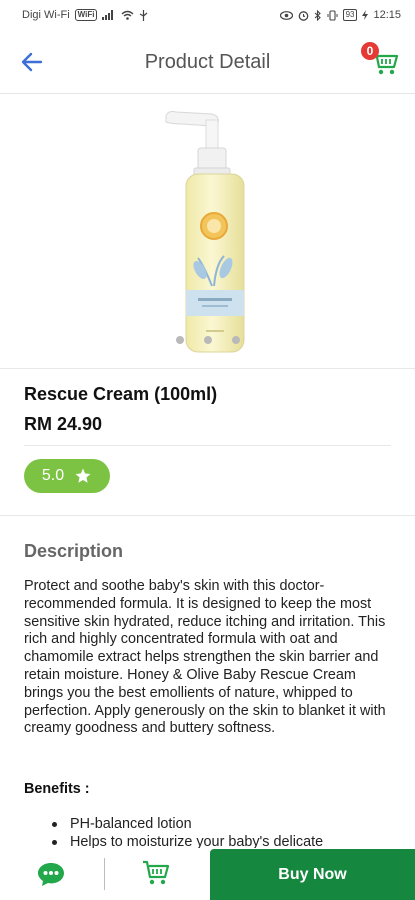  What do you see at coordinates (108, 15) in the screenshot?
I see `signal-icon` at bounding box center [108, 15].